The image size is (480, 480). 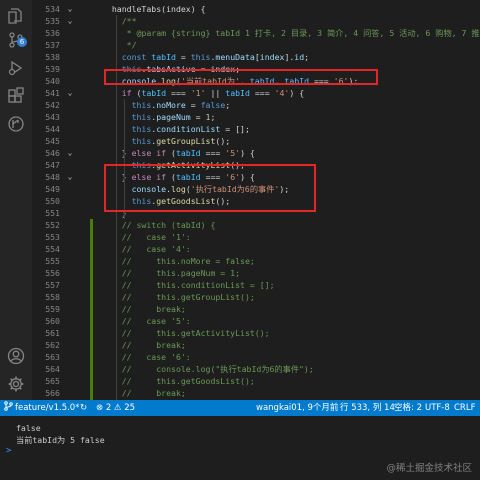 I want to click on line-number: 554, so click(x=52, y=249).